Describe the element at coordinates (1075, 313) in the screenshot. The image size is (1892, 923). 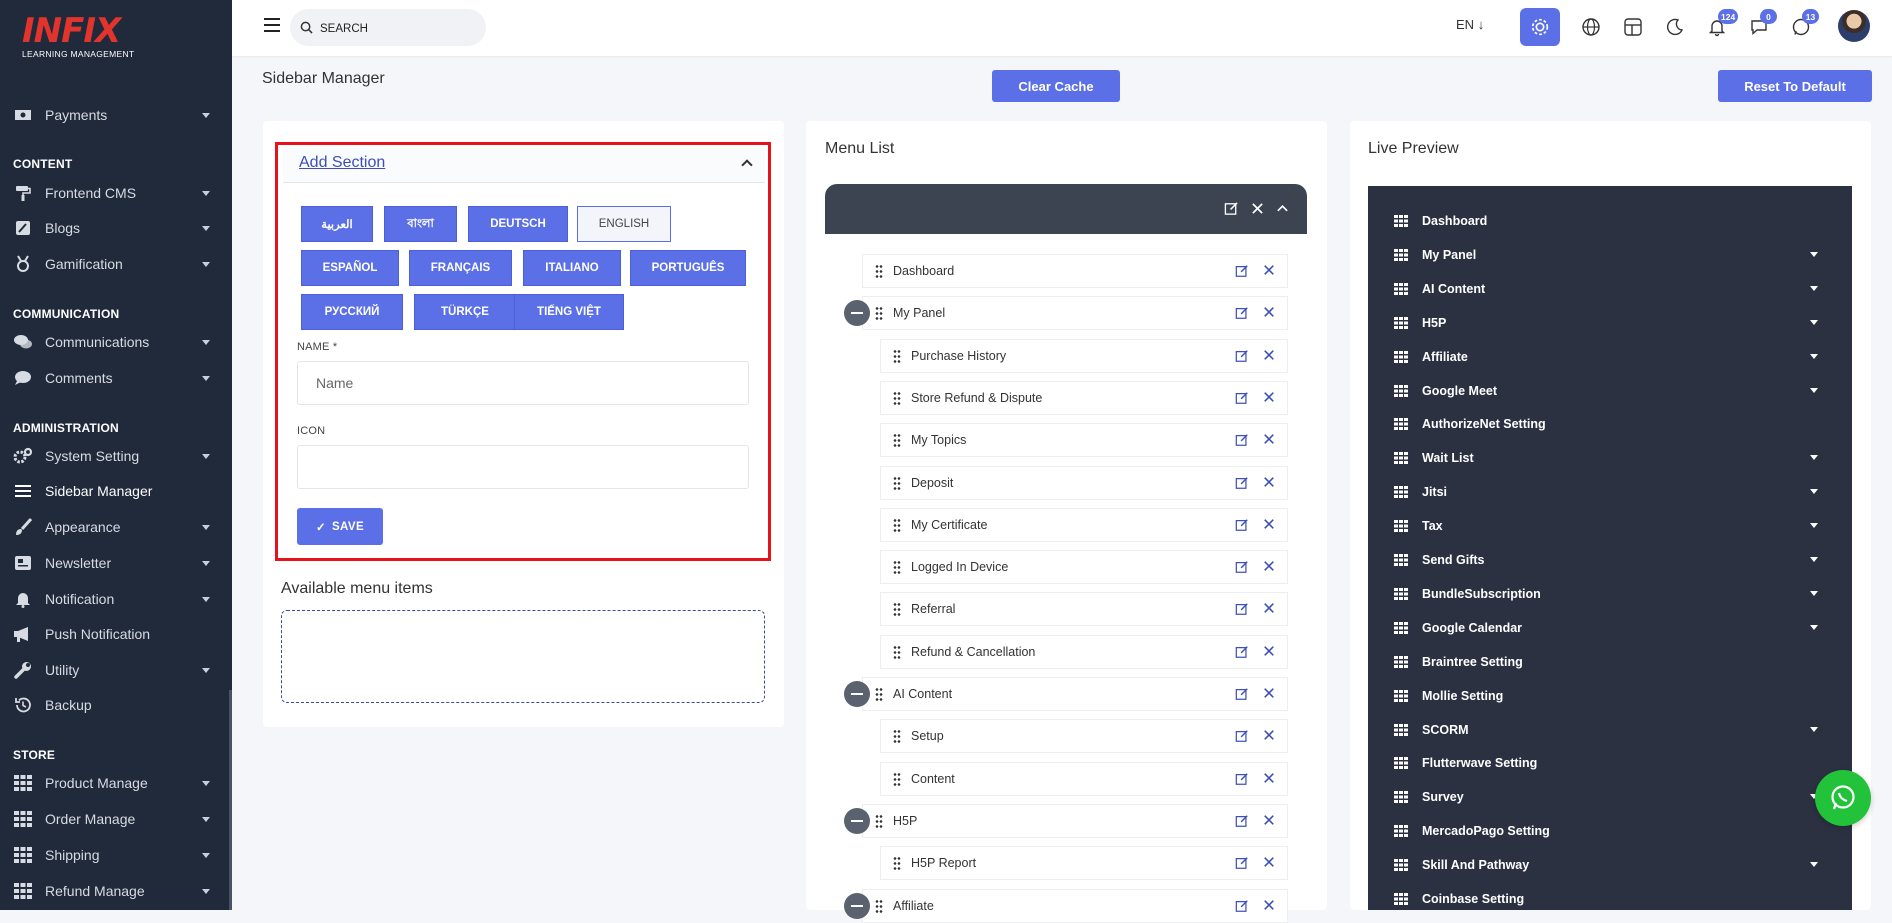
I see `menu-list-row: My Panel` at that location.